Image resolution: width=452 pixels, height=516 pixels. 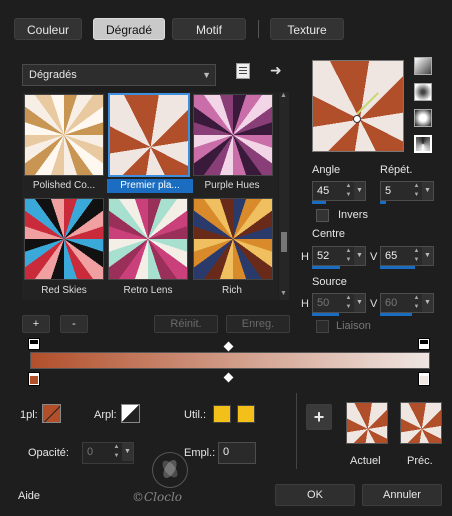 I want to click on source-h-field: 50 ▲ ▼ ▼, so click(x=339, y=303).